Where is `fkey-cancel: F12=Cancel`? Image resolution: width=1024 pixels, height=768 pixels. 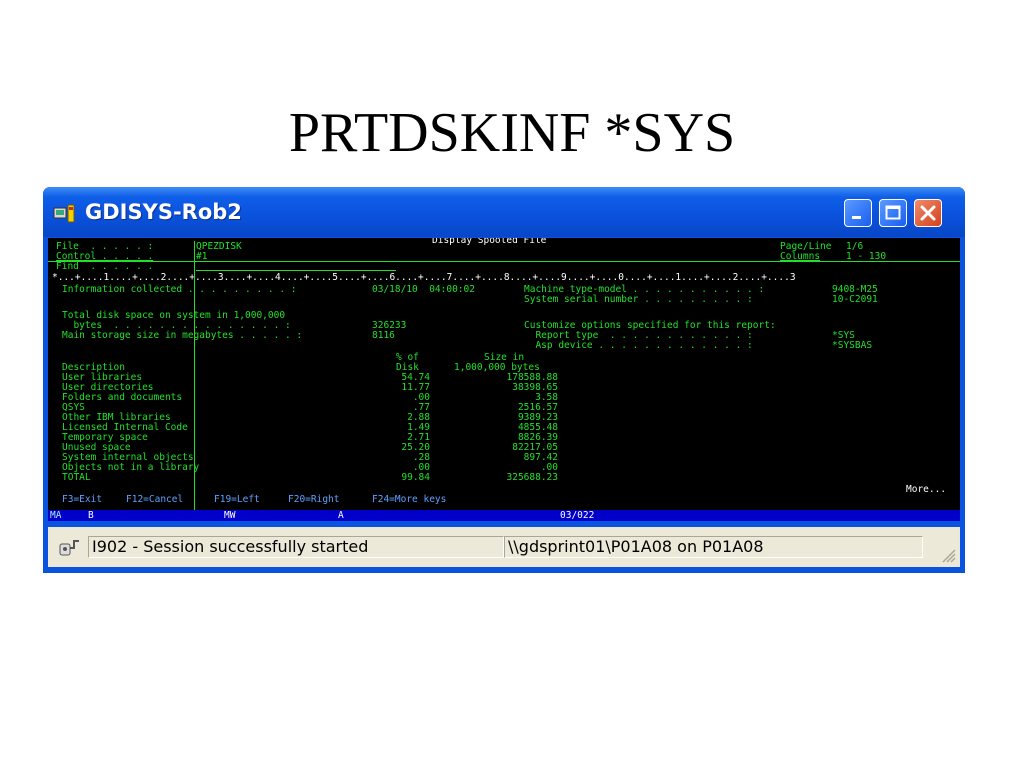
fkey-cancel: F12=Cancel is located at coordinates (154, 499).